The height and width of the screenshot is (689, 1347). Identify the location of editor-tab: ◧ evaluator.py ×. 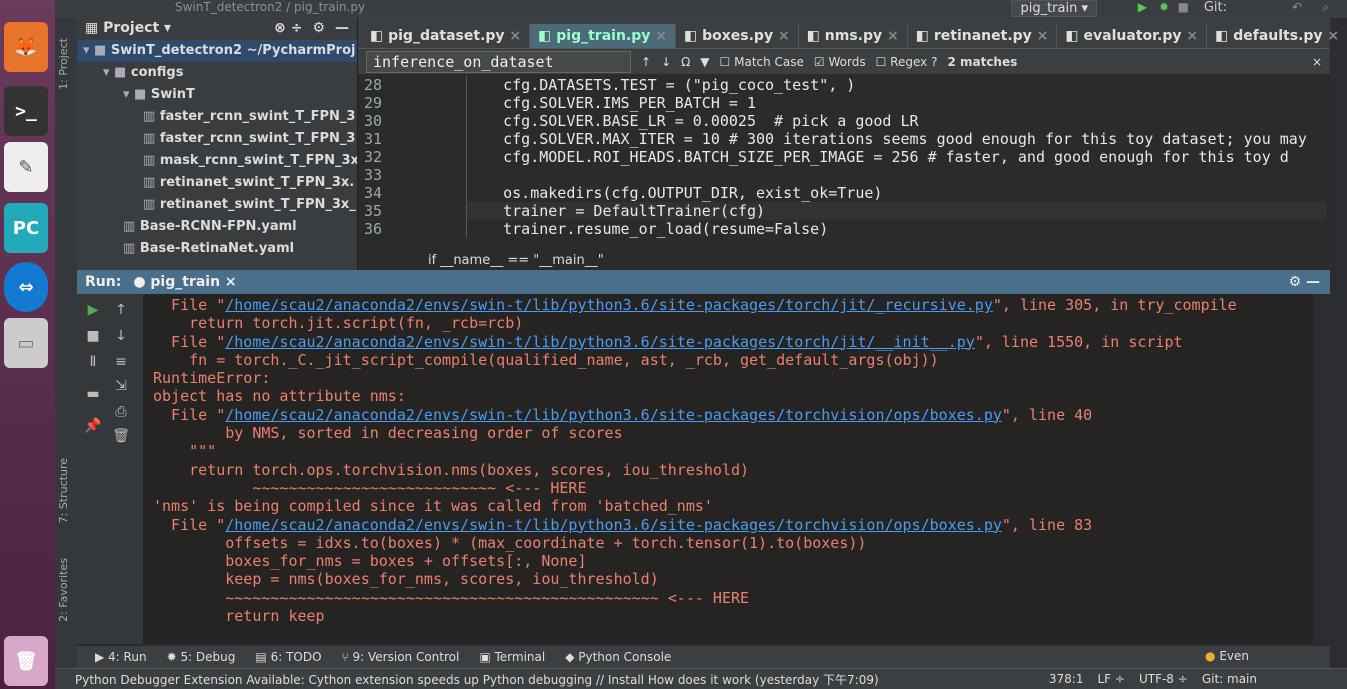
(1132, 36).